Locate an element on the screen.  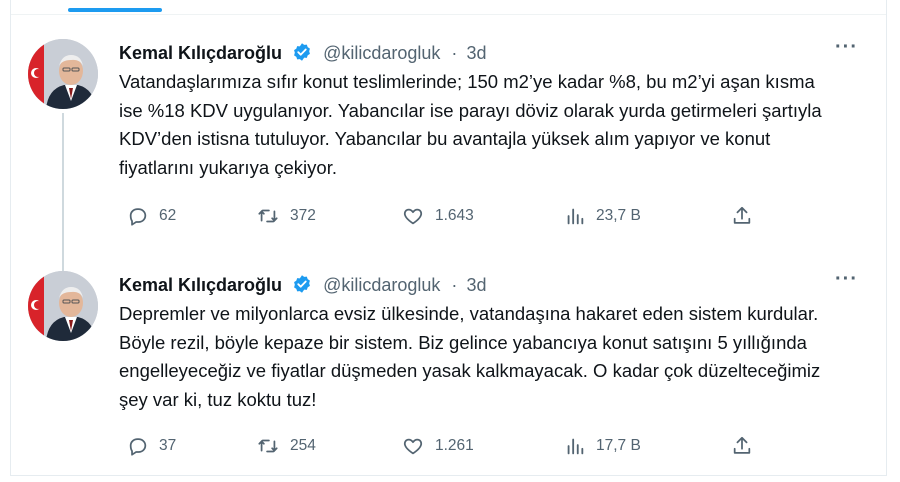
views-count: 17,7 B is located at coordinates (618, 445).